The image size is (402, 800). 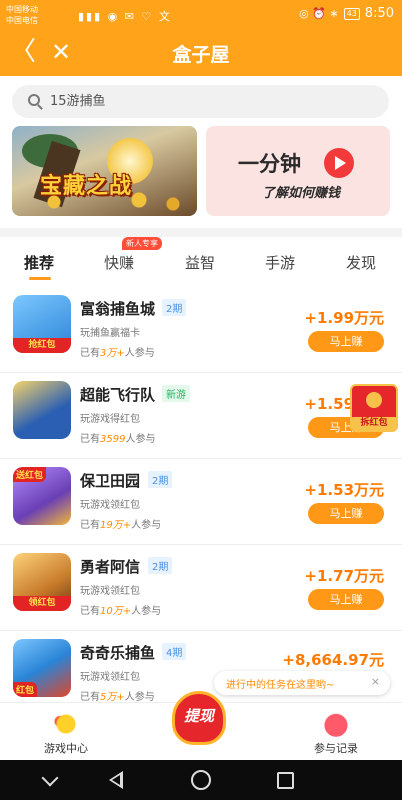 I want to click on tab-mobile-games: 手游, so click(x=280, y=262).